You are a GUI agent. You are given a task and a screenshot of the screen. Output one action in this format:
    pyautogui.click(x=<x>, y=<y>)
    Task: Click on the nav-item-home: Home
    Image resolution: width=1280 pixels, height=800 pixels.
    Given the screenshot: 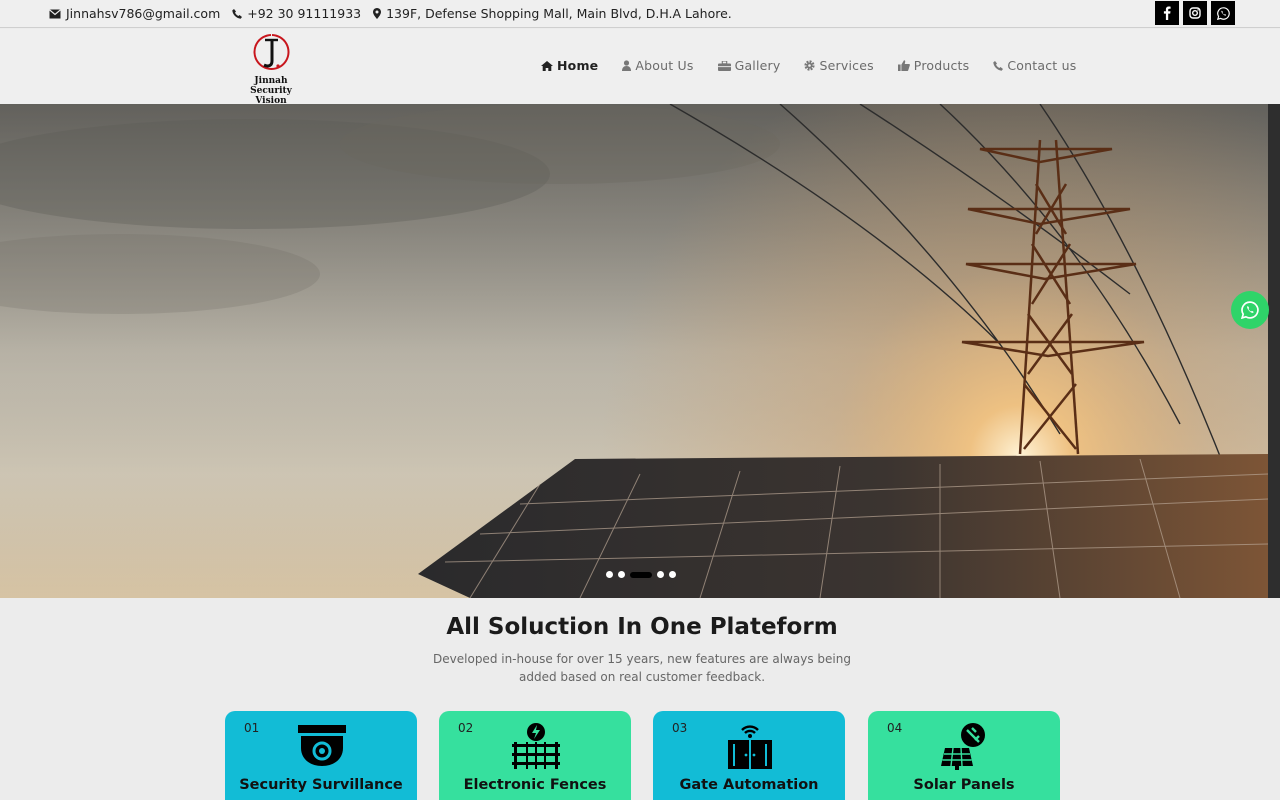 What is the action you would take?
    pyautogui.click(x=569, y=65)
    